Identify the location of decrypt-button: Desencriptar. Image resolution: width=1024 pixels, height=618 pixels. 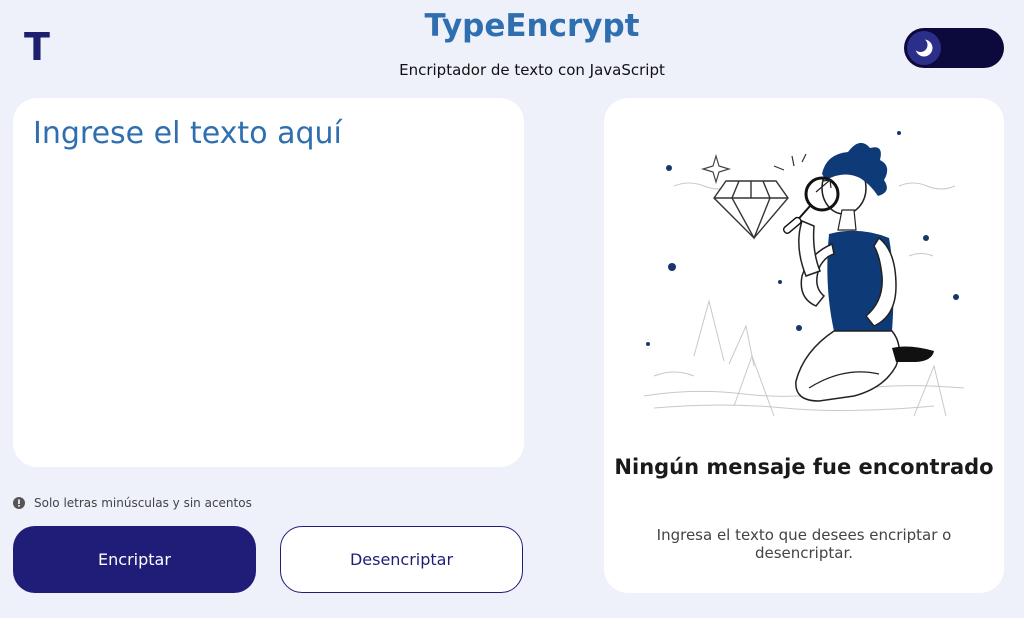
(401, 559).